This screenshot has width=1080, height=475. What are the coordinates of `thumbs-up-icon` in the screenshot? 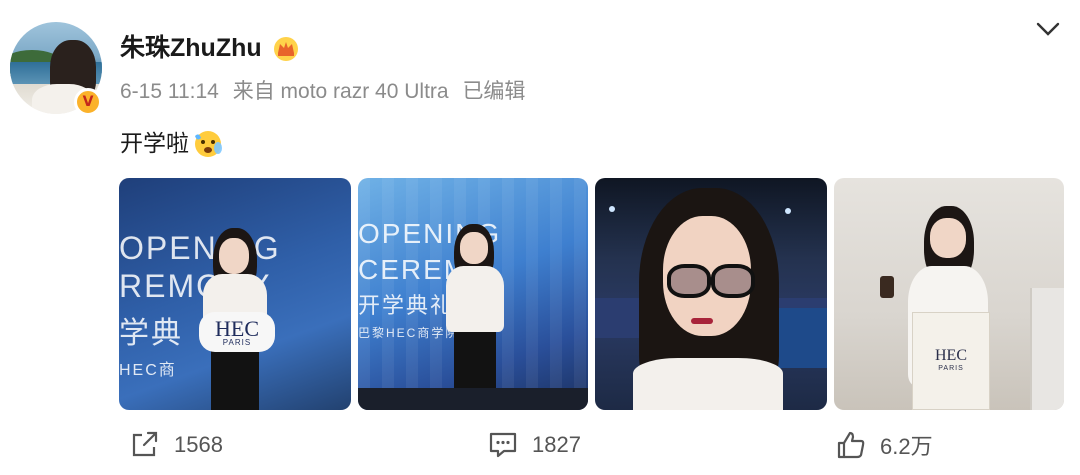 It's located at (851, 445).